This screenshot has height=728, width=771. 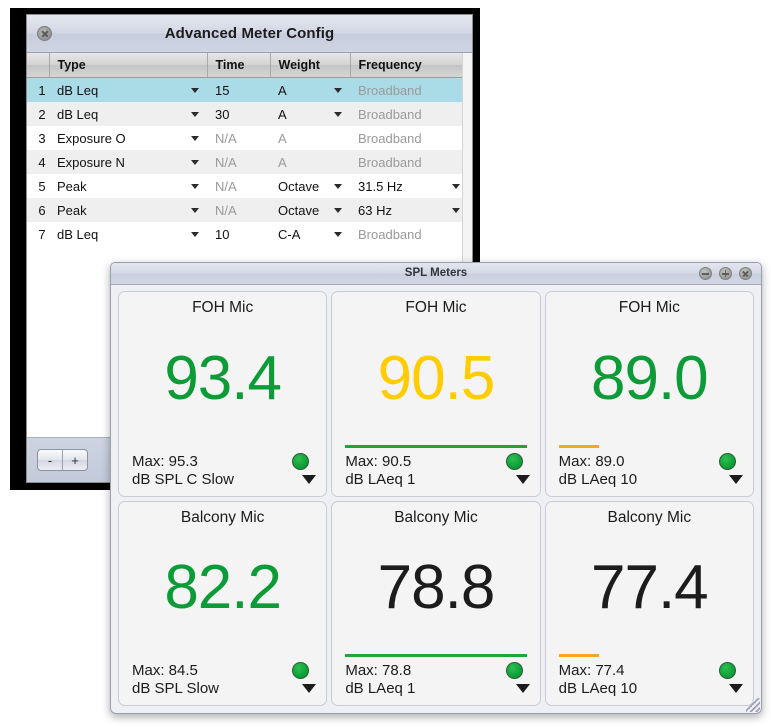 I want to click on cell-type: Exposure O, so click(x=128, y=138).